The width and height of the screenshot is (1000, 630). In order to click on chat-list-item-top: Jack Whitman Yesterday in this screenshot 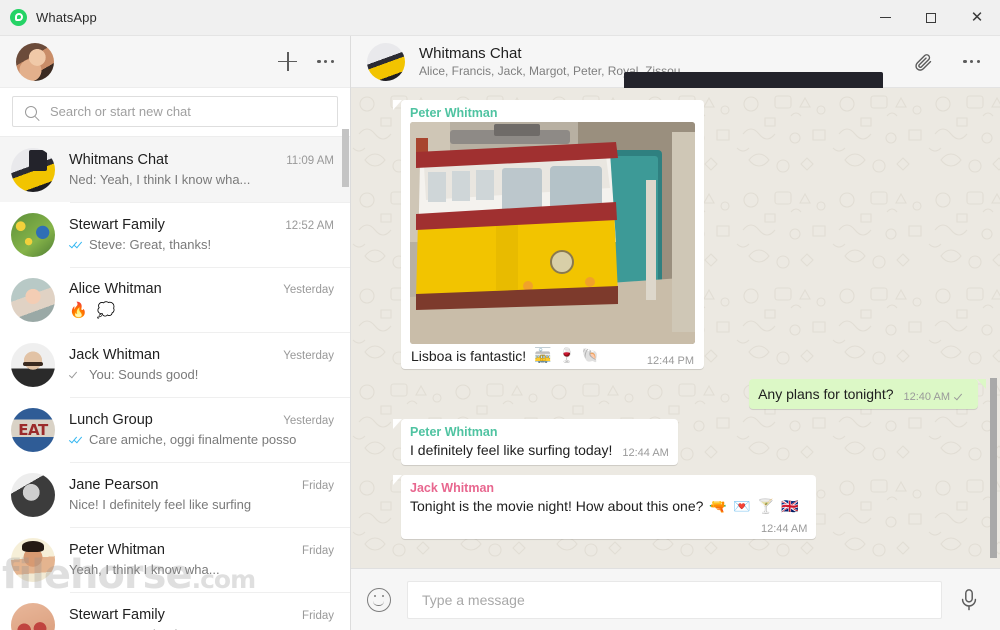, I will do `click(201, 355)`.